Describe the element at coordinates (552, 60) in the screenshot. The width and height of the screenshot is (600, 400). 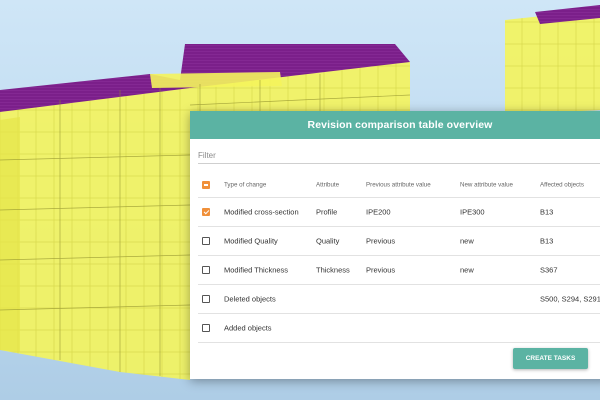
I see `building-right` at that location.